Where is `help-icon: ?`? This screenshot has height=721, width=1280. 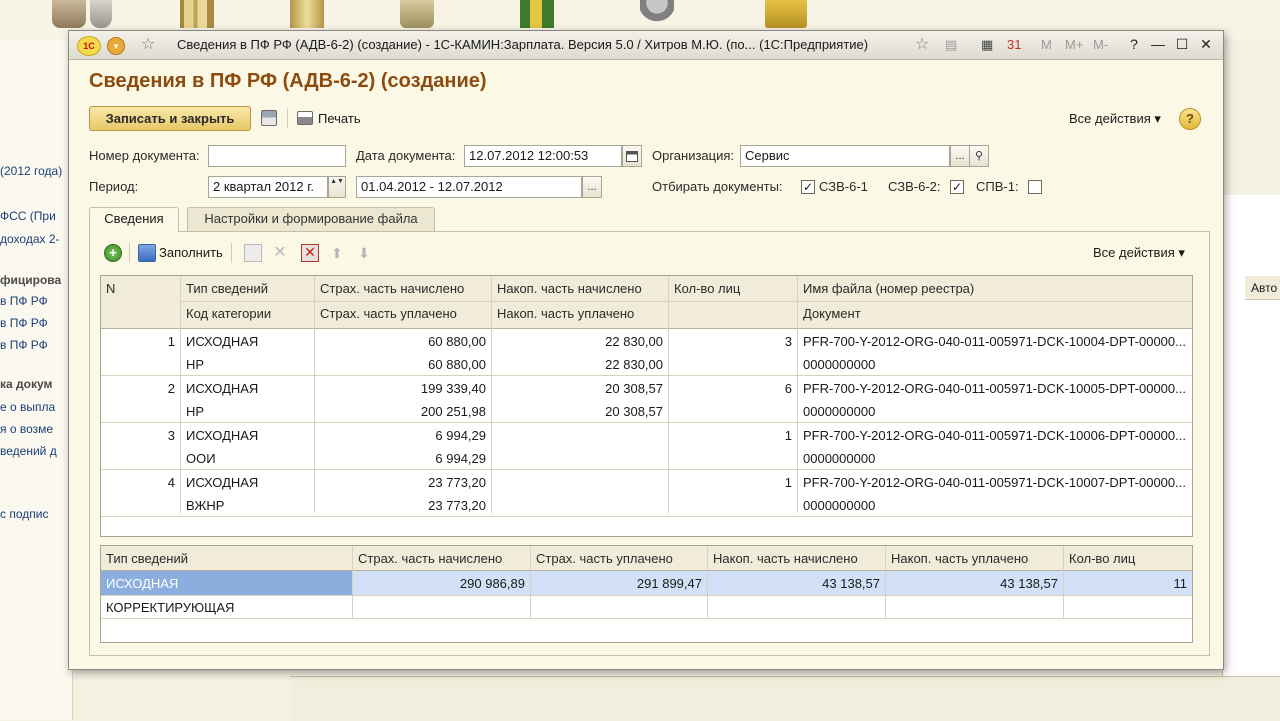 help-icon: ? is located at coordinates (1190, 119).